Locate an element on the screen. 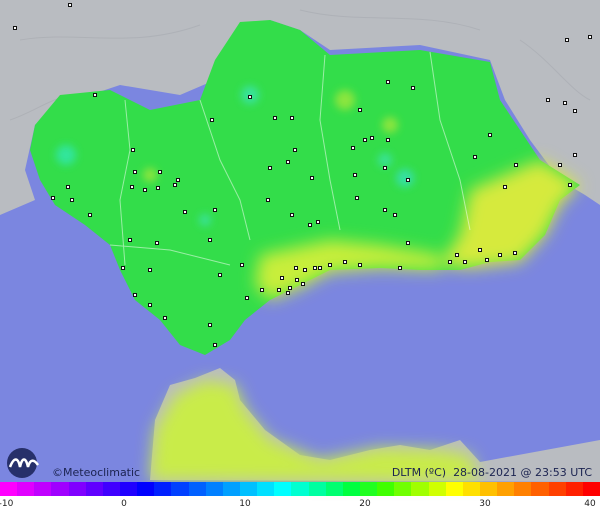 The image size is (600, 517). scale-tick-label: 20 is located at coordinates (365, 504).